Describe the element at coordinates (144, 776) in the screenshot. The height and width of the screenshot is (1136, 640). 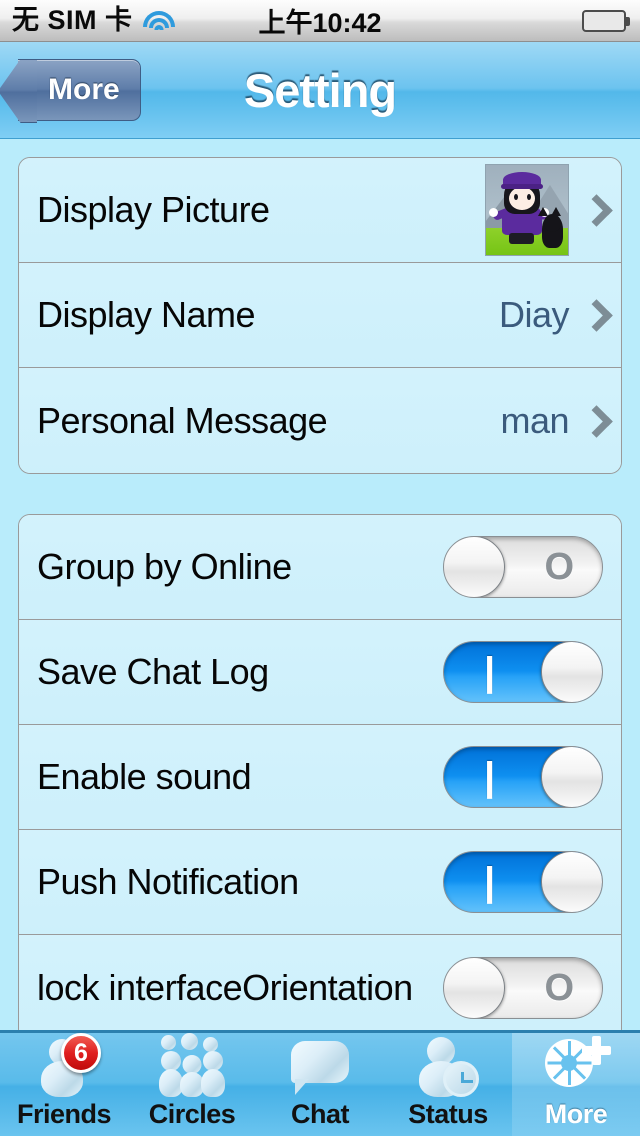
I see `row-label: Enable sound` at that location.